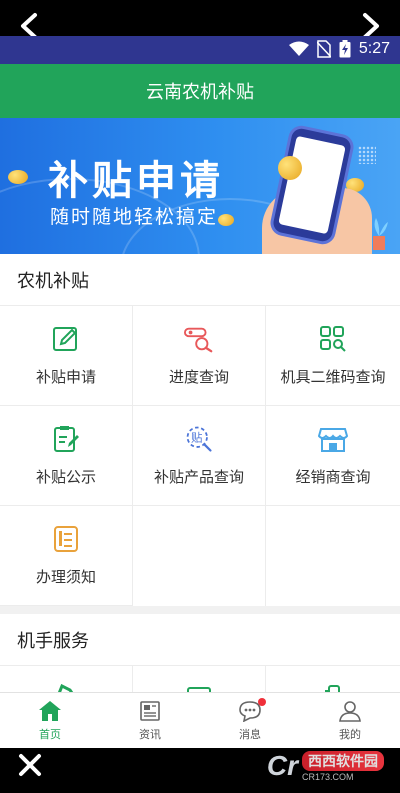 The width and height of the screenshot is (400, 793). Describe the element at coordinates (66, 539) in the screenshot. I see `guide-icon` at that location.